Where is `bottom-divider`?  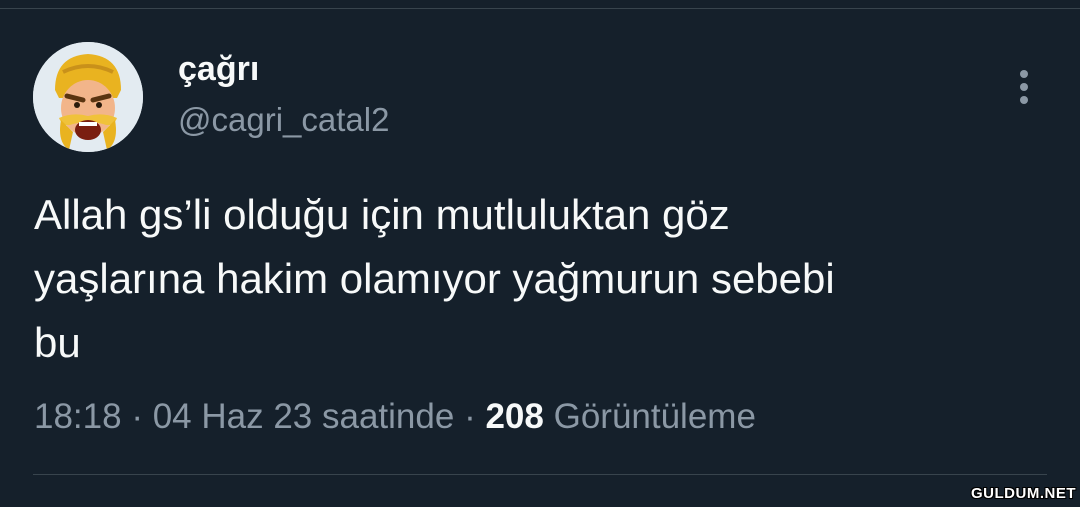
bottom-divider is located at coordinates (540, 474).